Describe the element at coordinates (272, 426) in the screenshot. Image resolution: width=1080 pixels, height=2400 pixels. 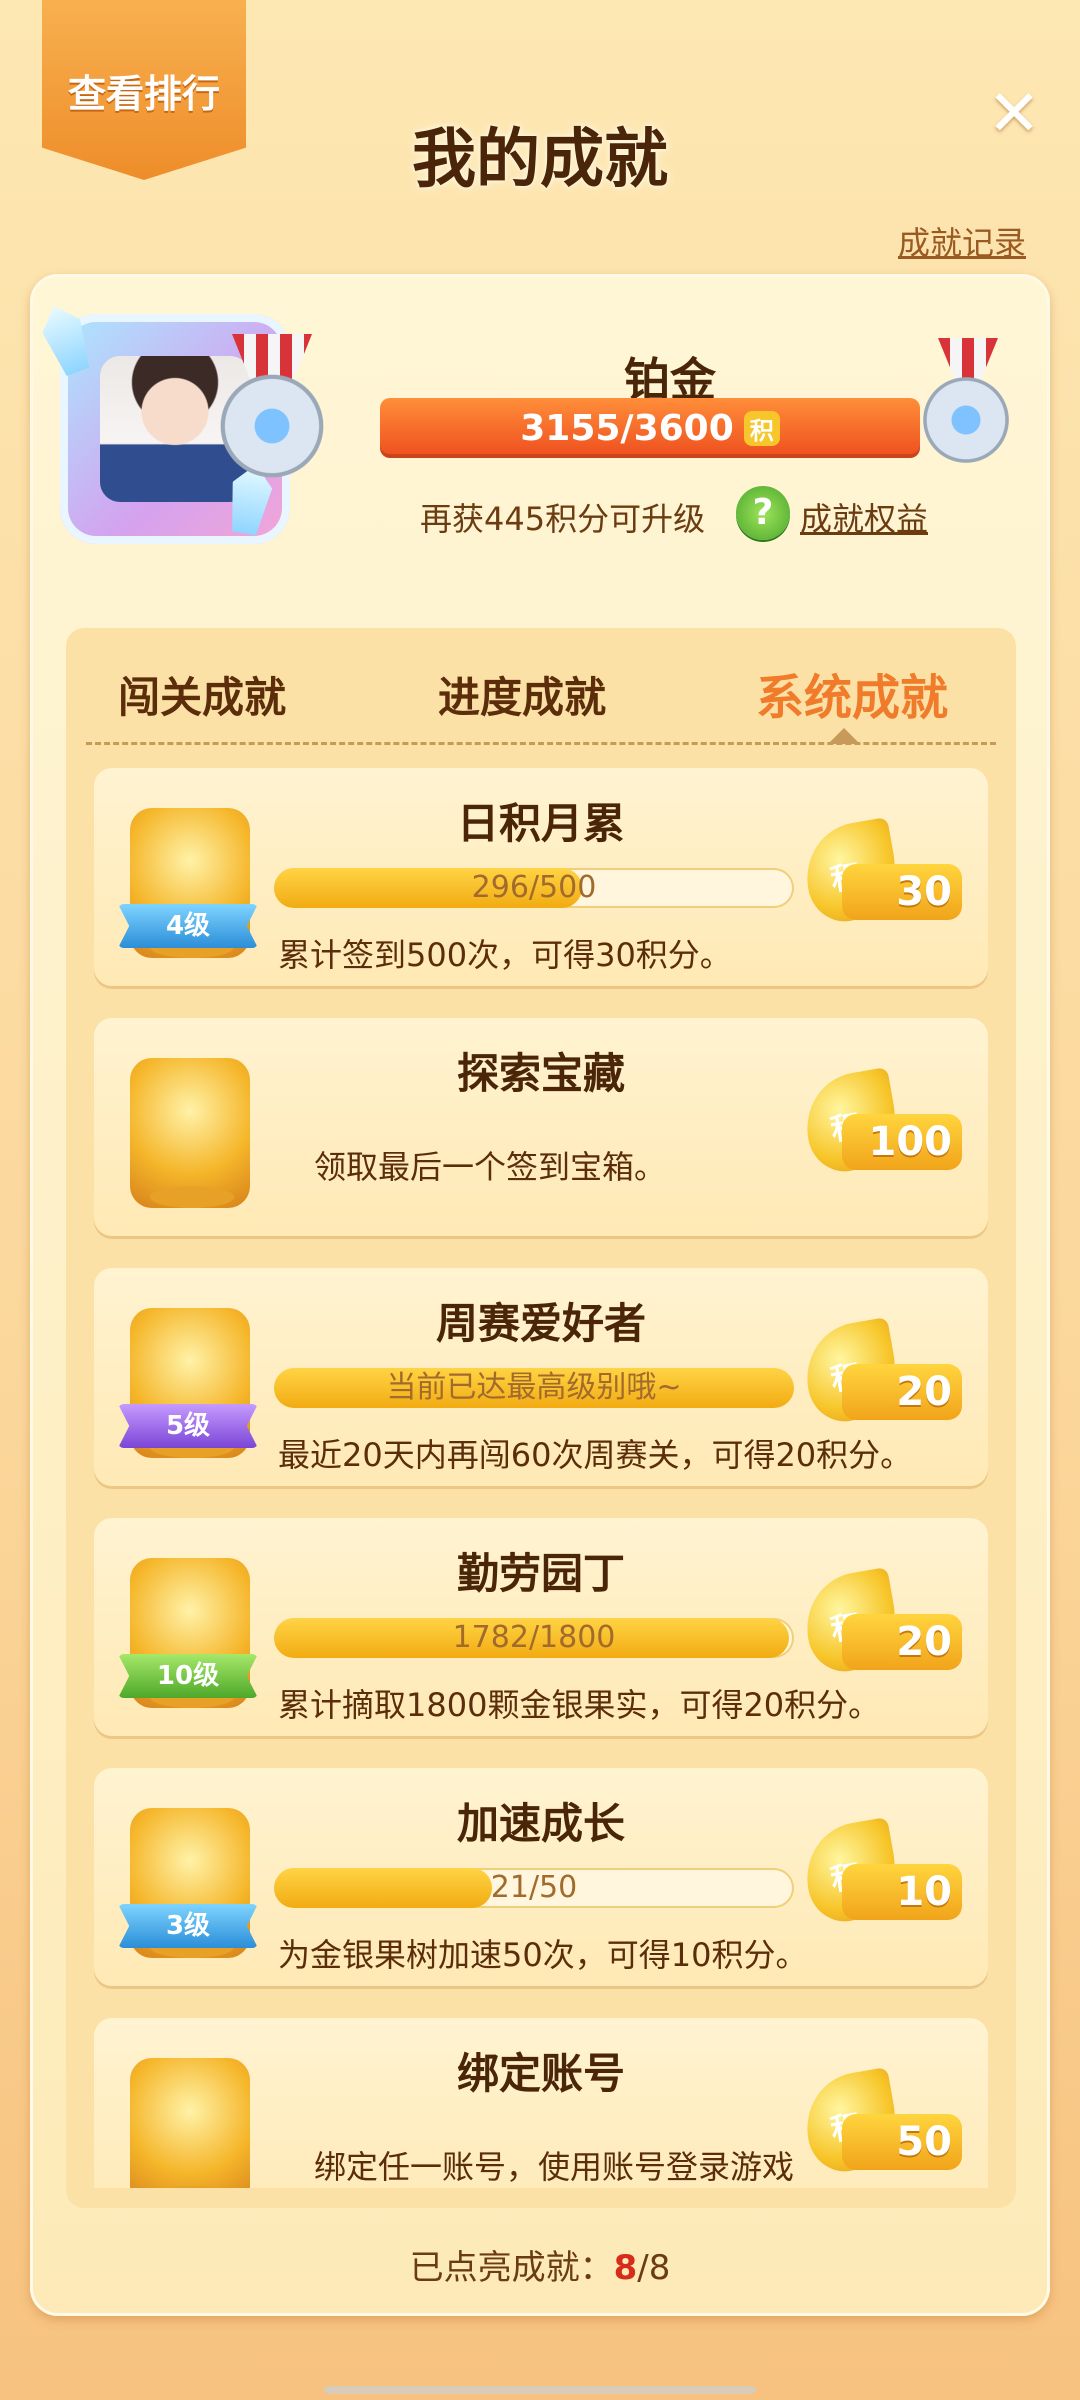
I see `platinum-medal-icon` at that location.